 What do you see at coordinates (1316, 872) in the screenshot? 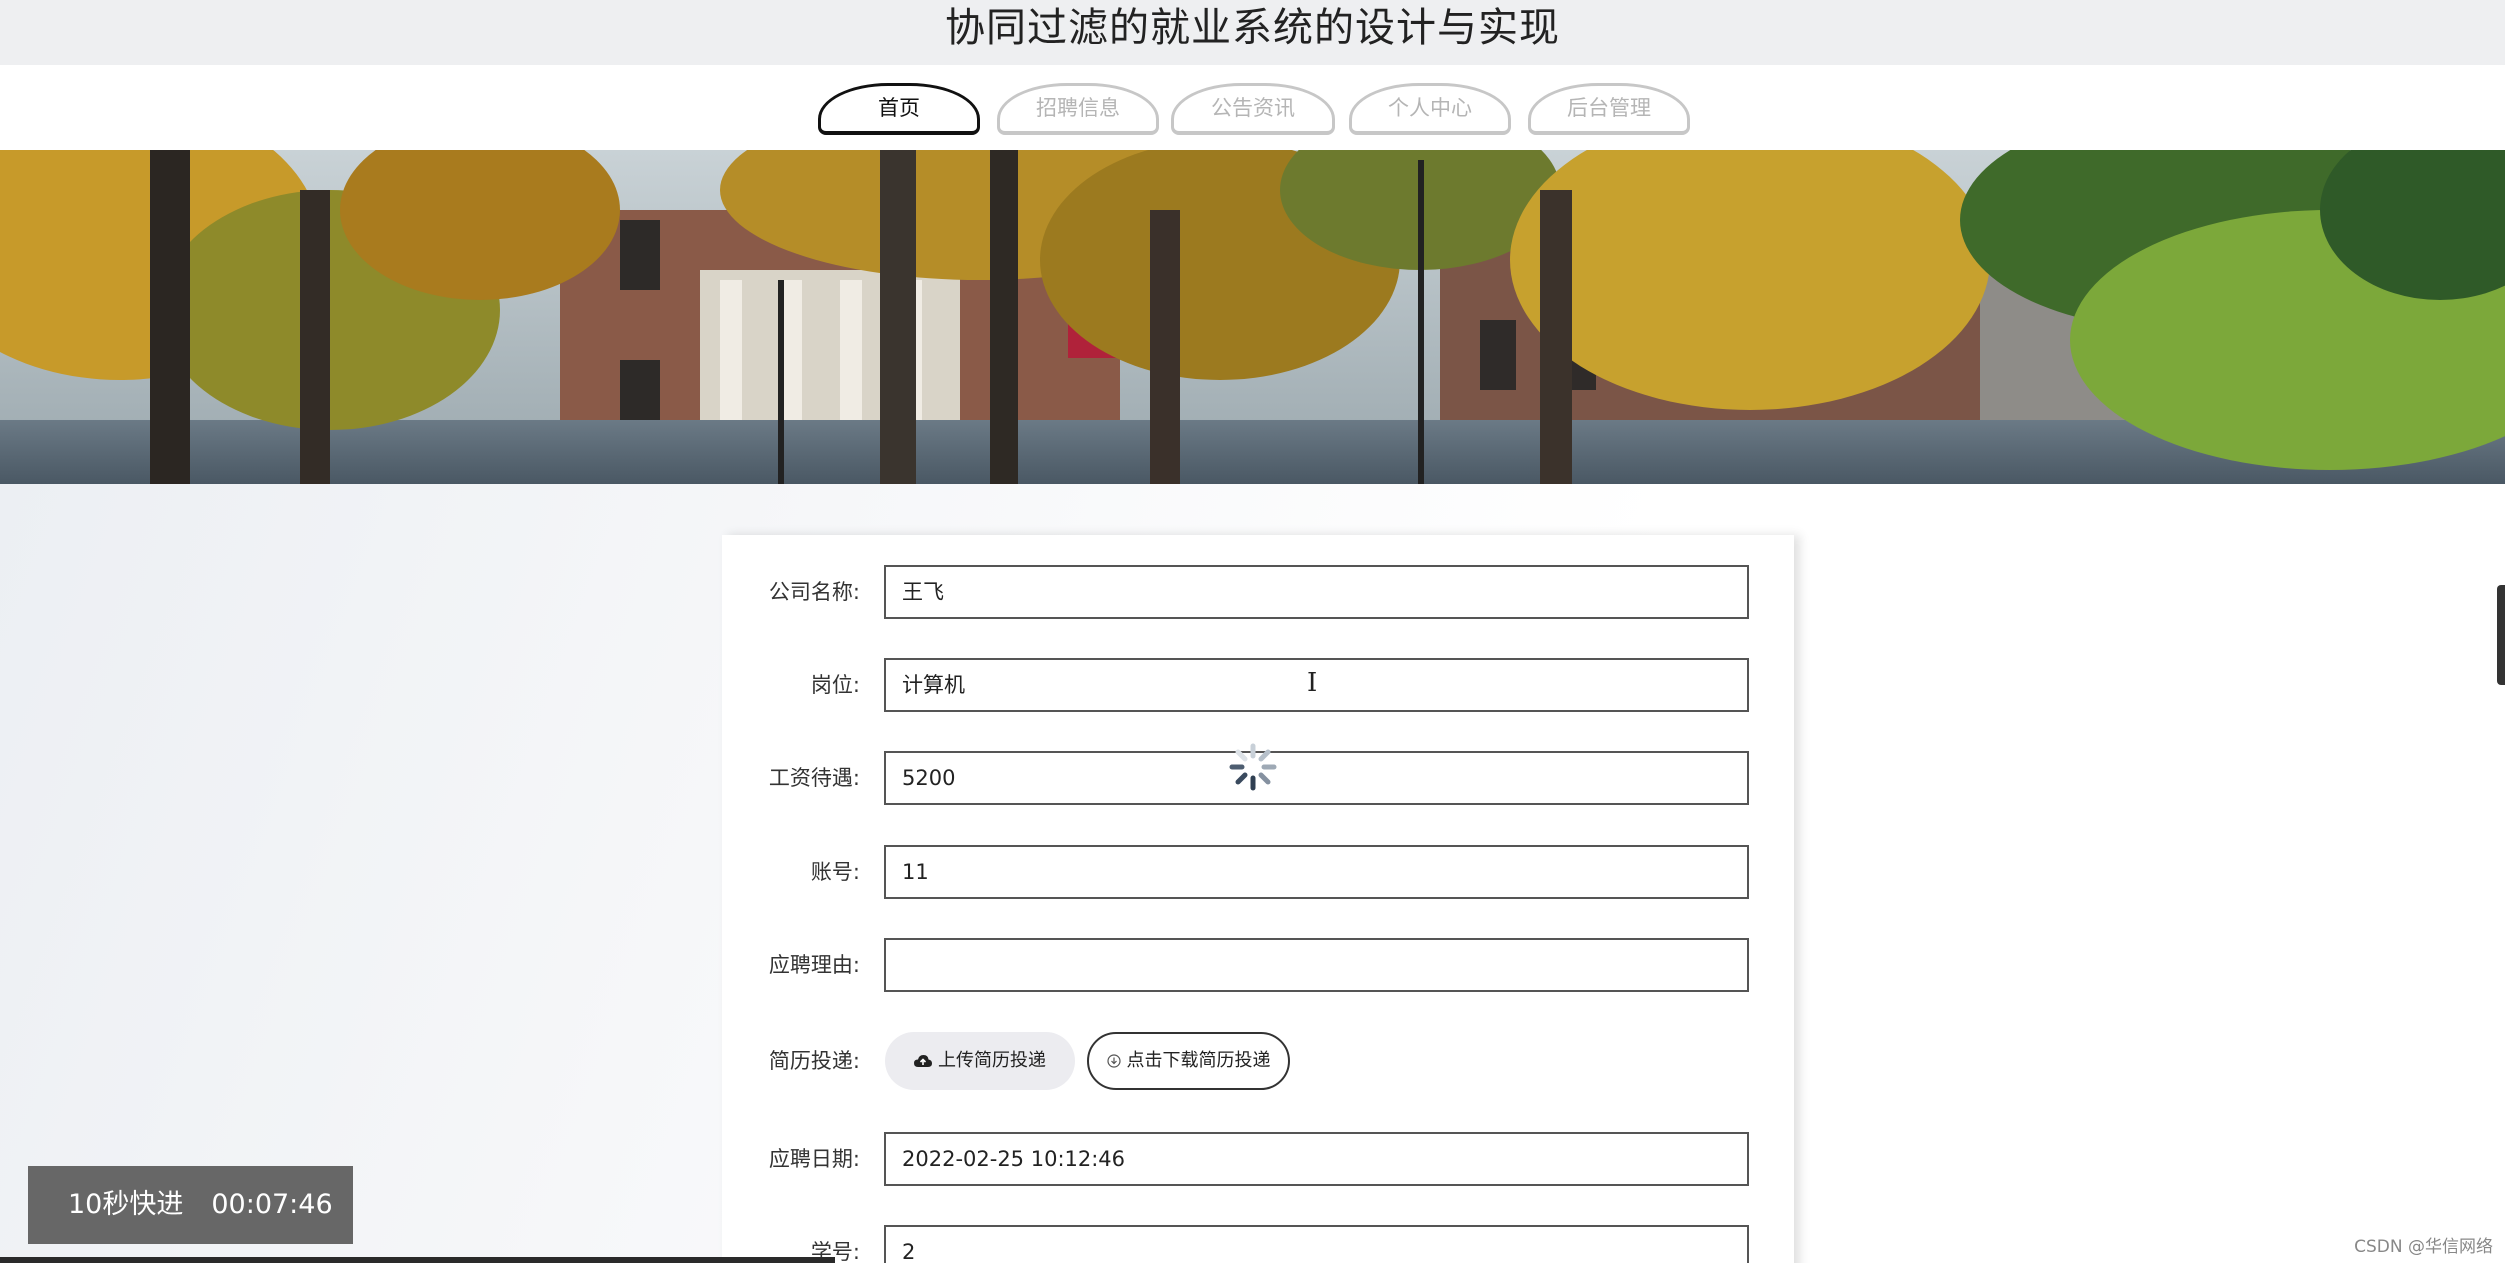
I see `account-field: 11` at bounding box center [1316, 872].